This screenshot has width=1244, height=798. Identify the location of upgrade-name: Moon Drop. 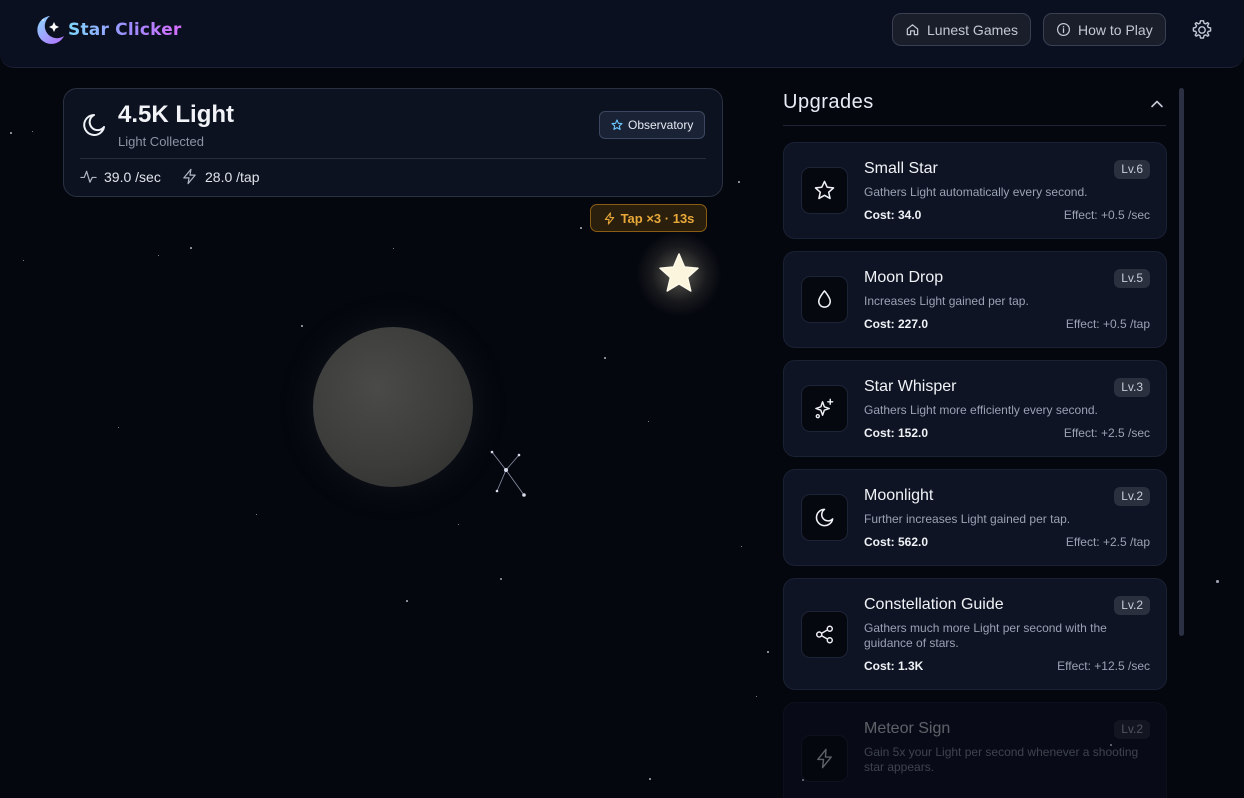
(904, 277).